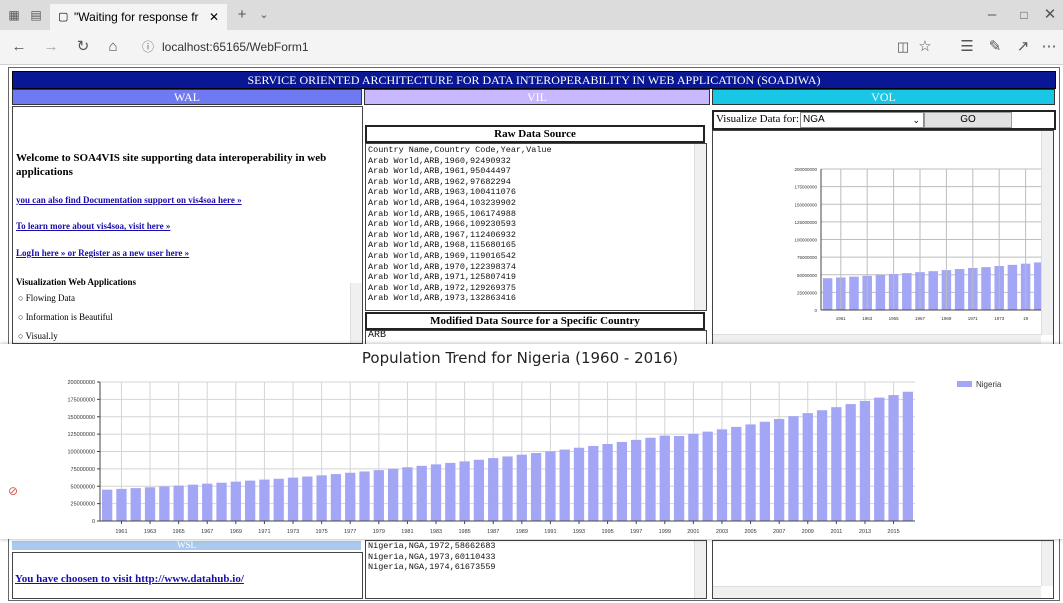 The height and width of the screenshot is (603, 1063). I want to click on more-icon: ⋯, so click(1049, 47).